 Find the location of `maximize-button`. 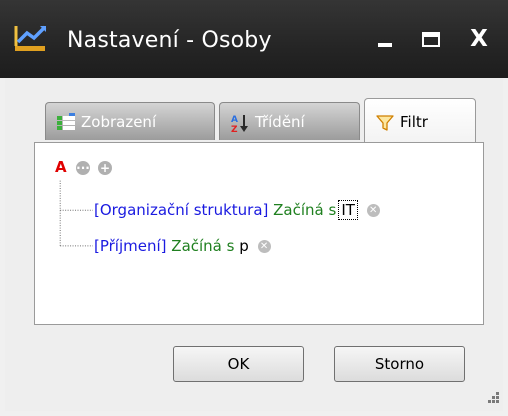

maximize-button is located at coordinates (431, 39).